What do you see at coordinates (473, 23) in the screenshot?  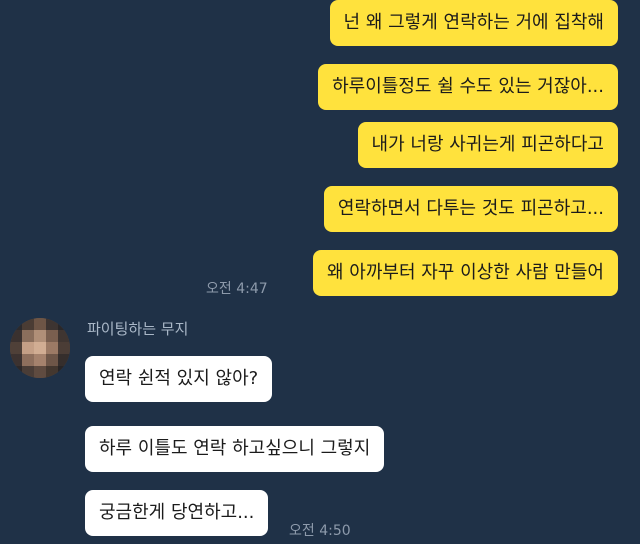 I see `sent-message: 넌 왜 그렇게 연락하는 거에 집착해` at bounding box center [473, 23].